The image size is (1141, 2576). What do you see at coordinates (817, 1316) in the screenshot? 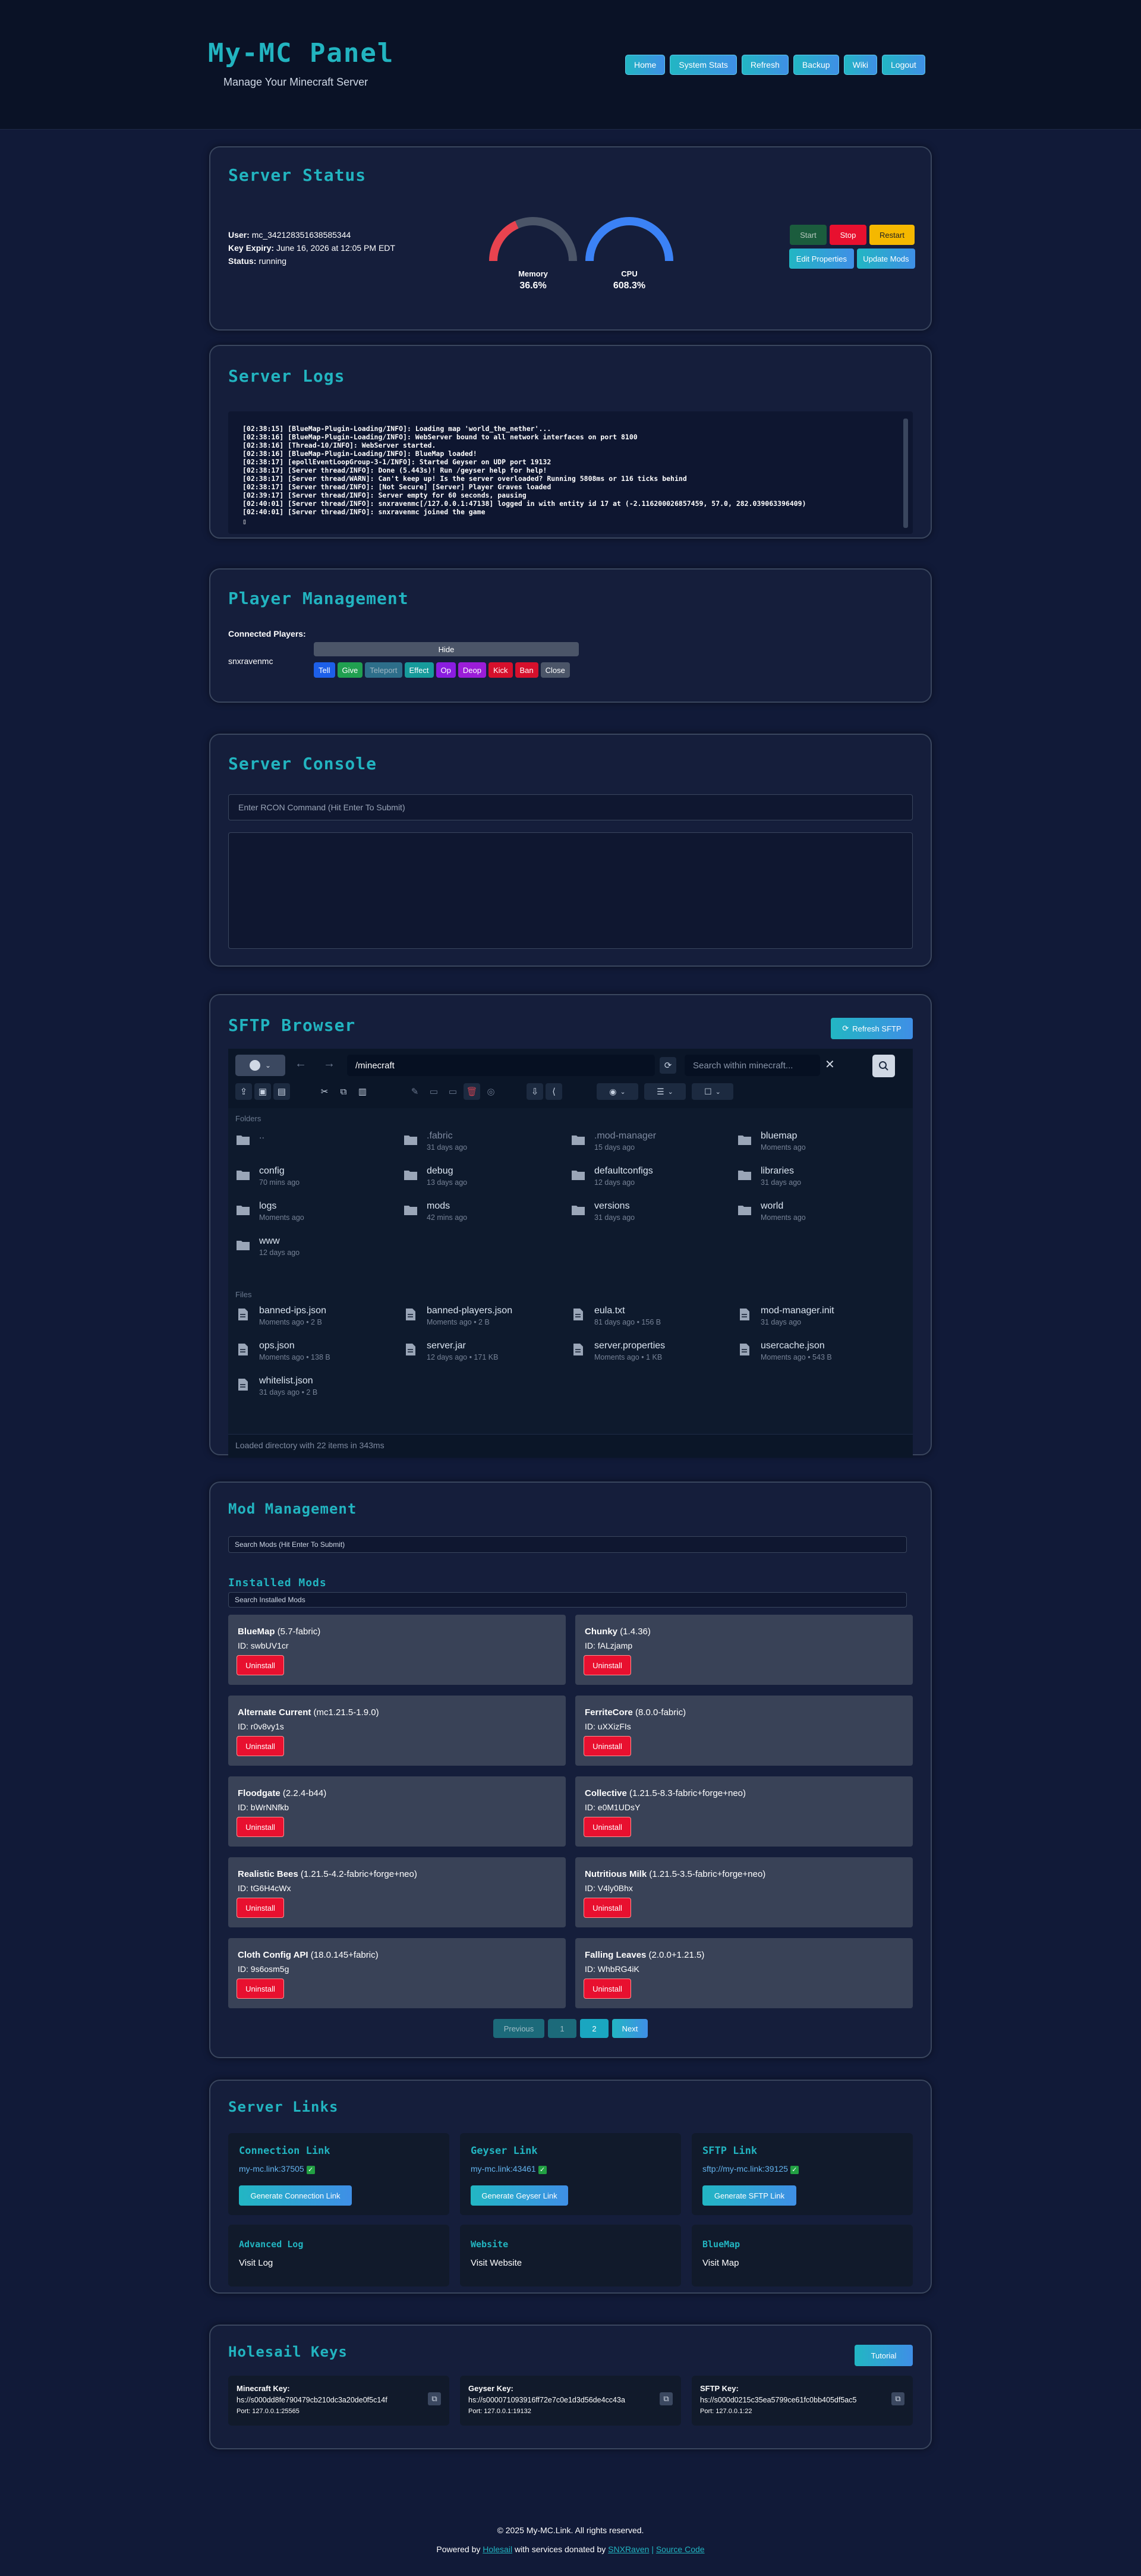
I see `file-item: mod-manager.init 31 days ago` at bounding box center [817, 1316].